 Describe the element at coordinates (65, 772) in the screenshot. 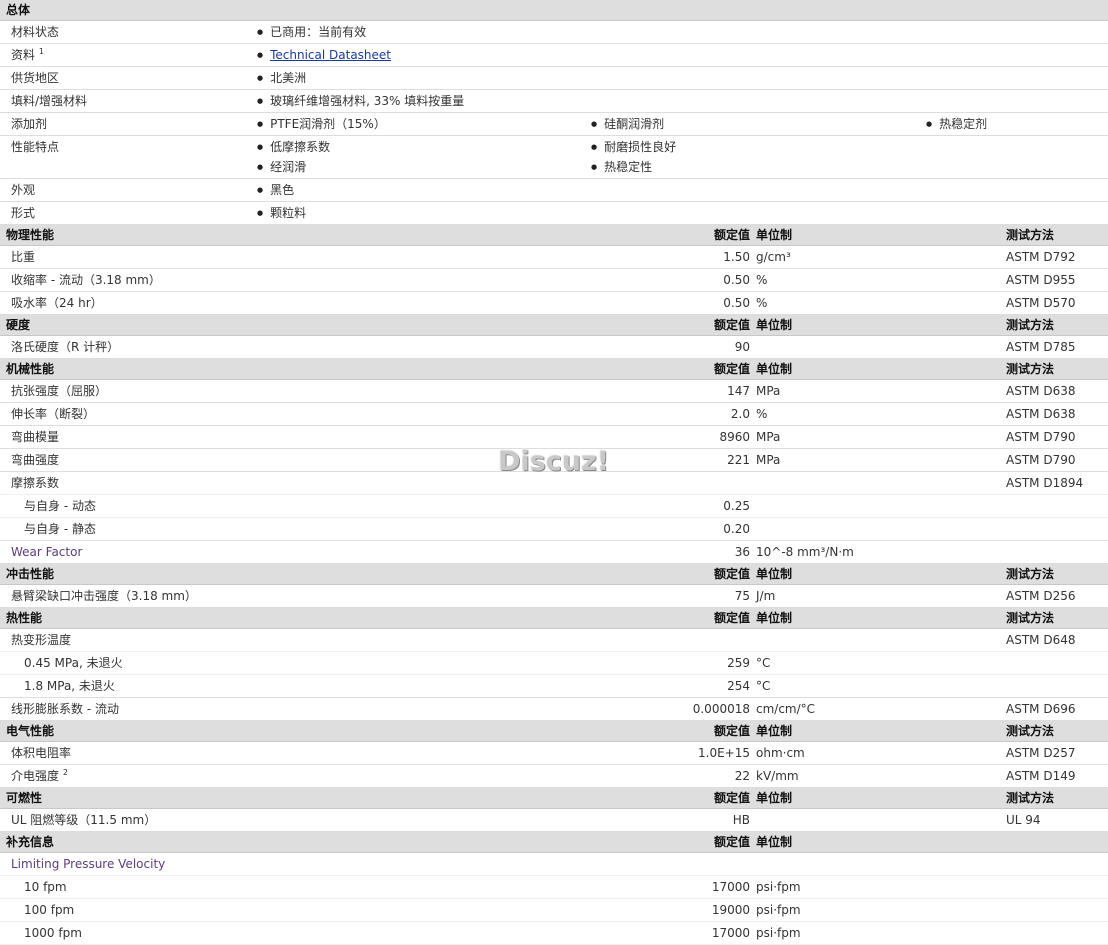

I see `footnote-marker: 2` at that location.